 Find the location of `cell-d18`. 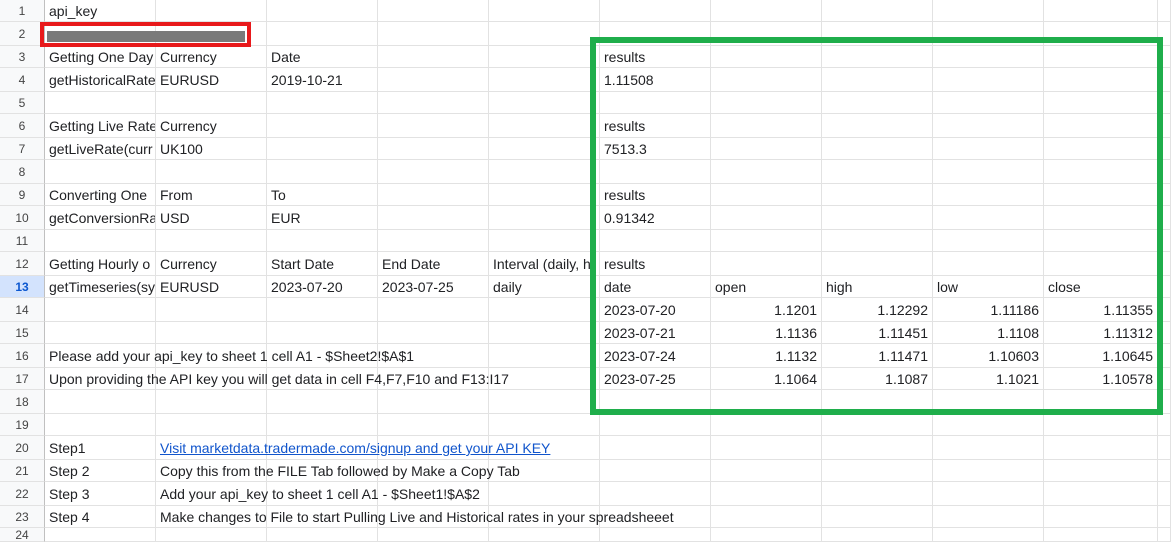

cell-d18 is located at coordinates (433, 402).